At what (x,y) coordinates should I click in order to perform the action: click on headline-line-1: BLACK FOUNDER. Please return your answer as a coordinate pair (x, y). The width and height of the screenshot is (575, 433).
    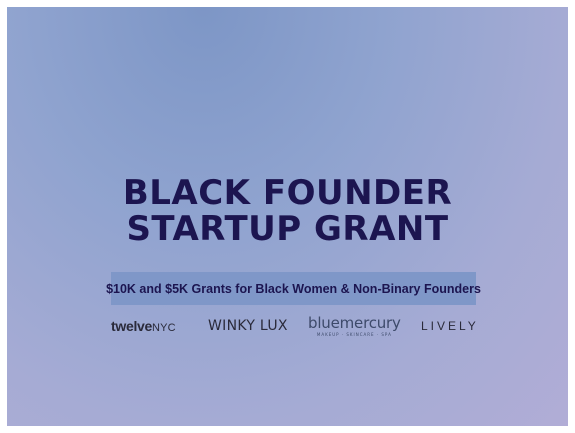
    Looking at the image, I should click on (287, 193).